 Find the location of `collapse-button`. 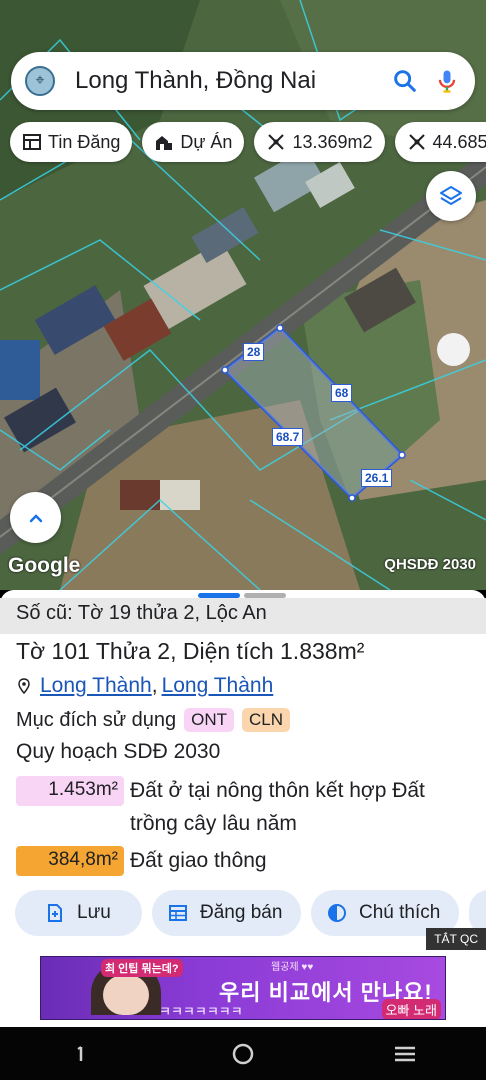

collapse-button is located at coordinates (35, 517).